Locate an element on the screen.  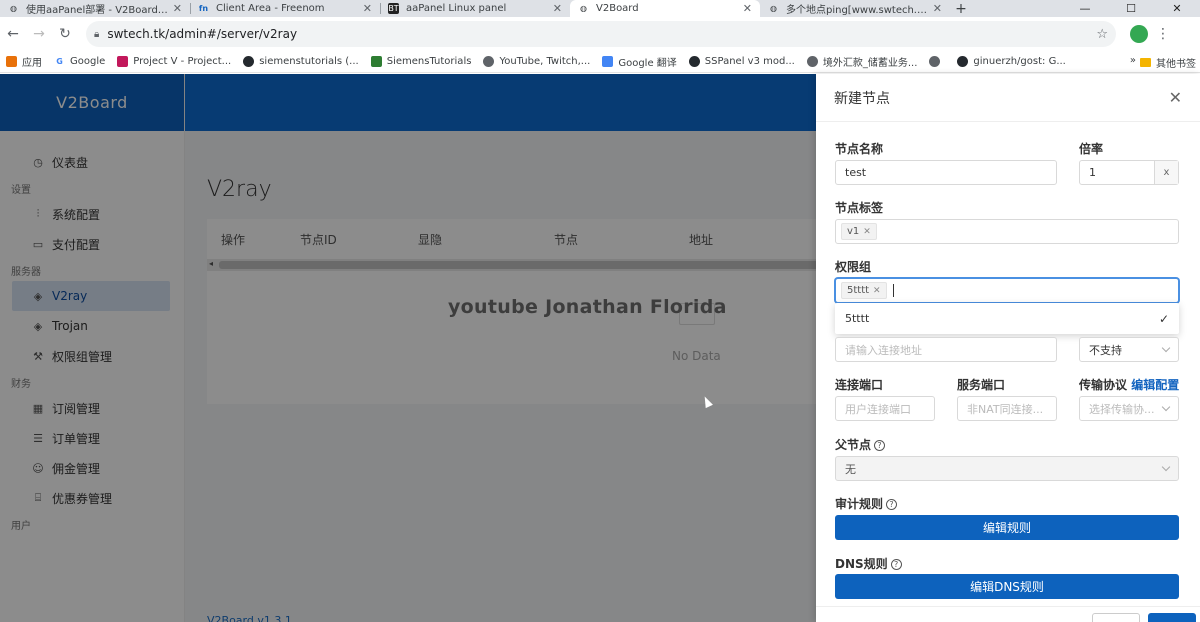
tag-chip: 5tttt ✕ is located at coordinates (864, 290).